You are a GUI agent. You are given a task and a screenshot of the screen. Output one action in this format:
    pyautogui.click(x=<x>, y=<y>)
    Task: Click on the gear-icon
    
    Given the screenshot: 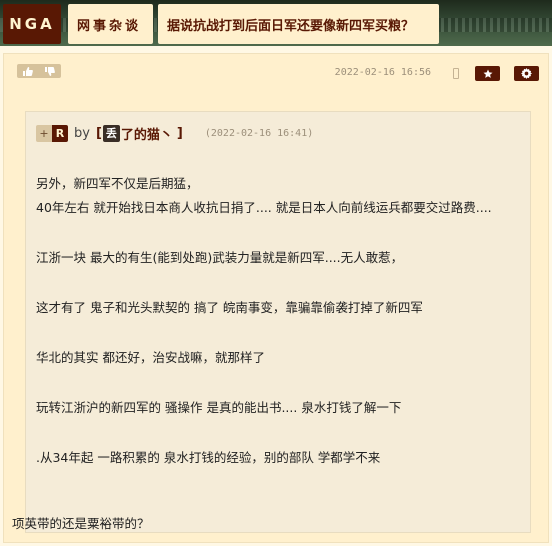 What is the action you would take?
    pyautogui.click(x=526, y=73)
    